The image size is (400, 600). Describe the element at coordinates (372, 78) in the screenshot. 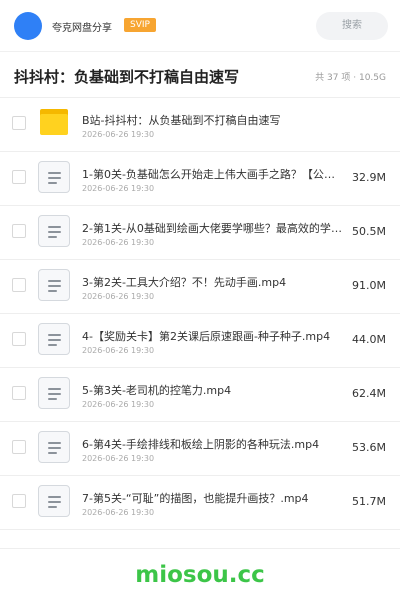

I see `total-size: 10.5G` at that location.